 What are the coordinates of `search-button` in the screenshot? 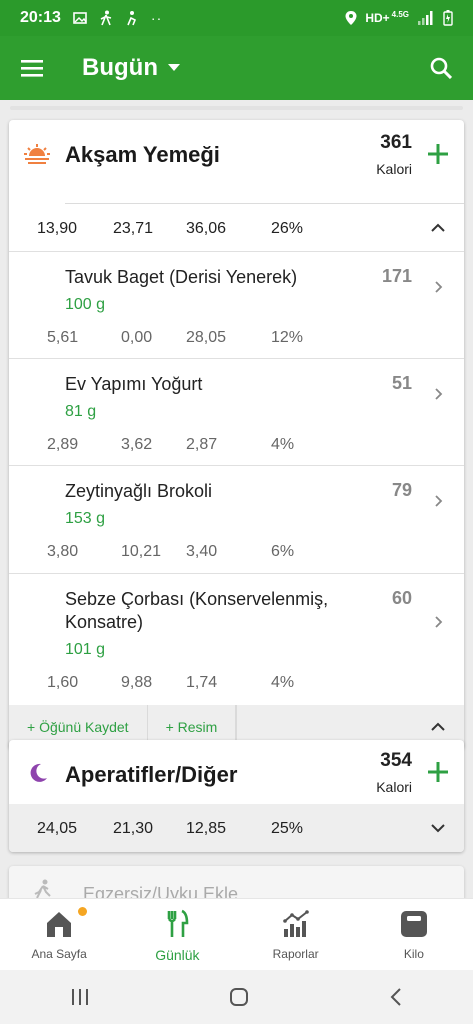 It's located at (441, 68).